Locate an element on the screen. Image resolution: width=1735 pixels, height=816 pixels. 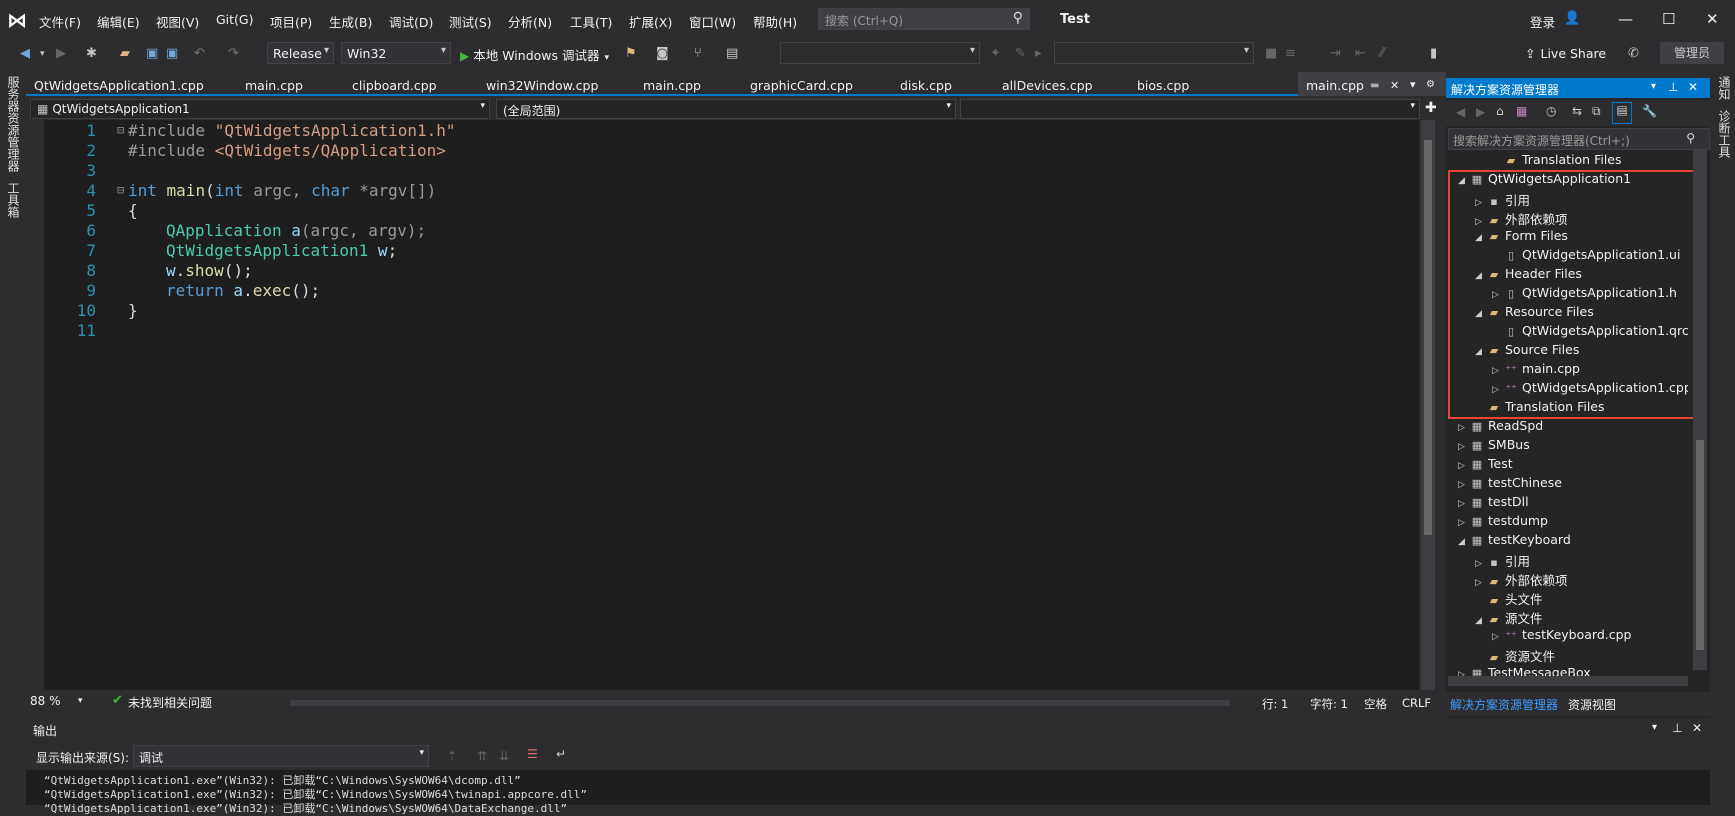
show-all-files-icon: ▤ is located at coordinates (1622, 113).